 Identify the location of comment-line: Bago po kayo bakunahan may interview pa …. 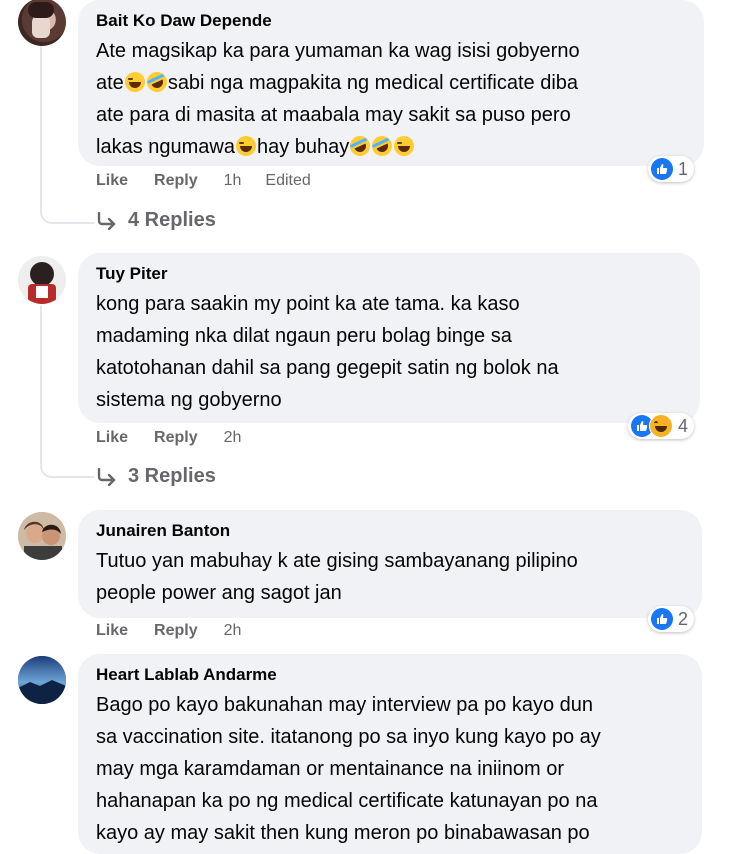
(345, 705).